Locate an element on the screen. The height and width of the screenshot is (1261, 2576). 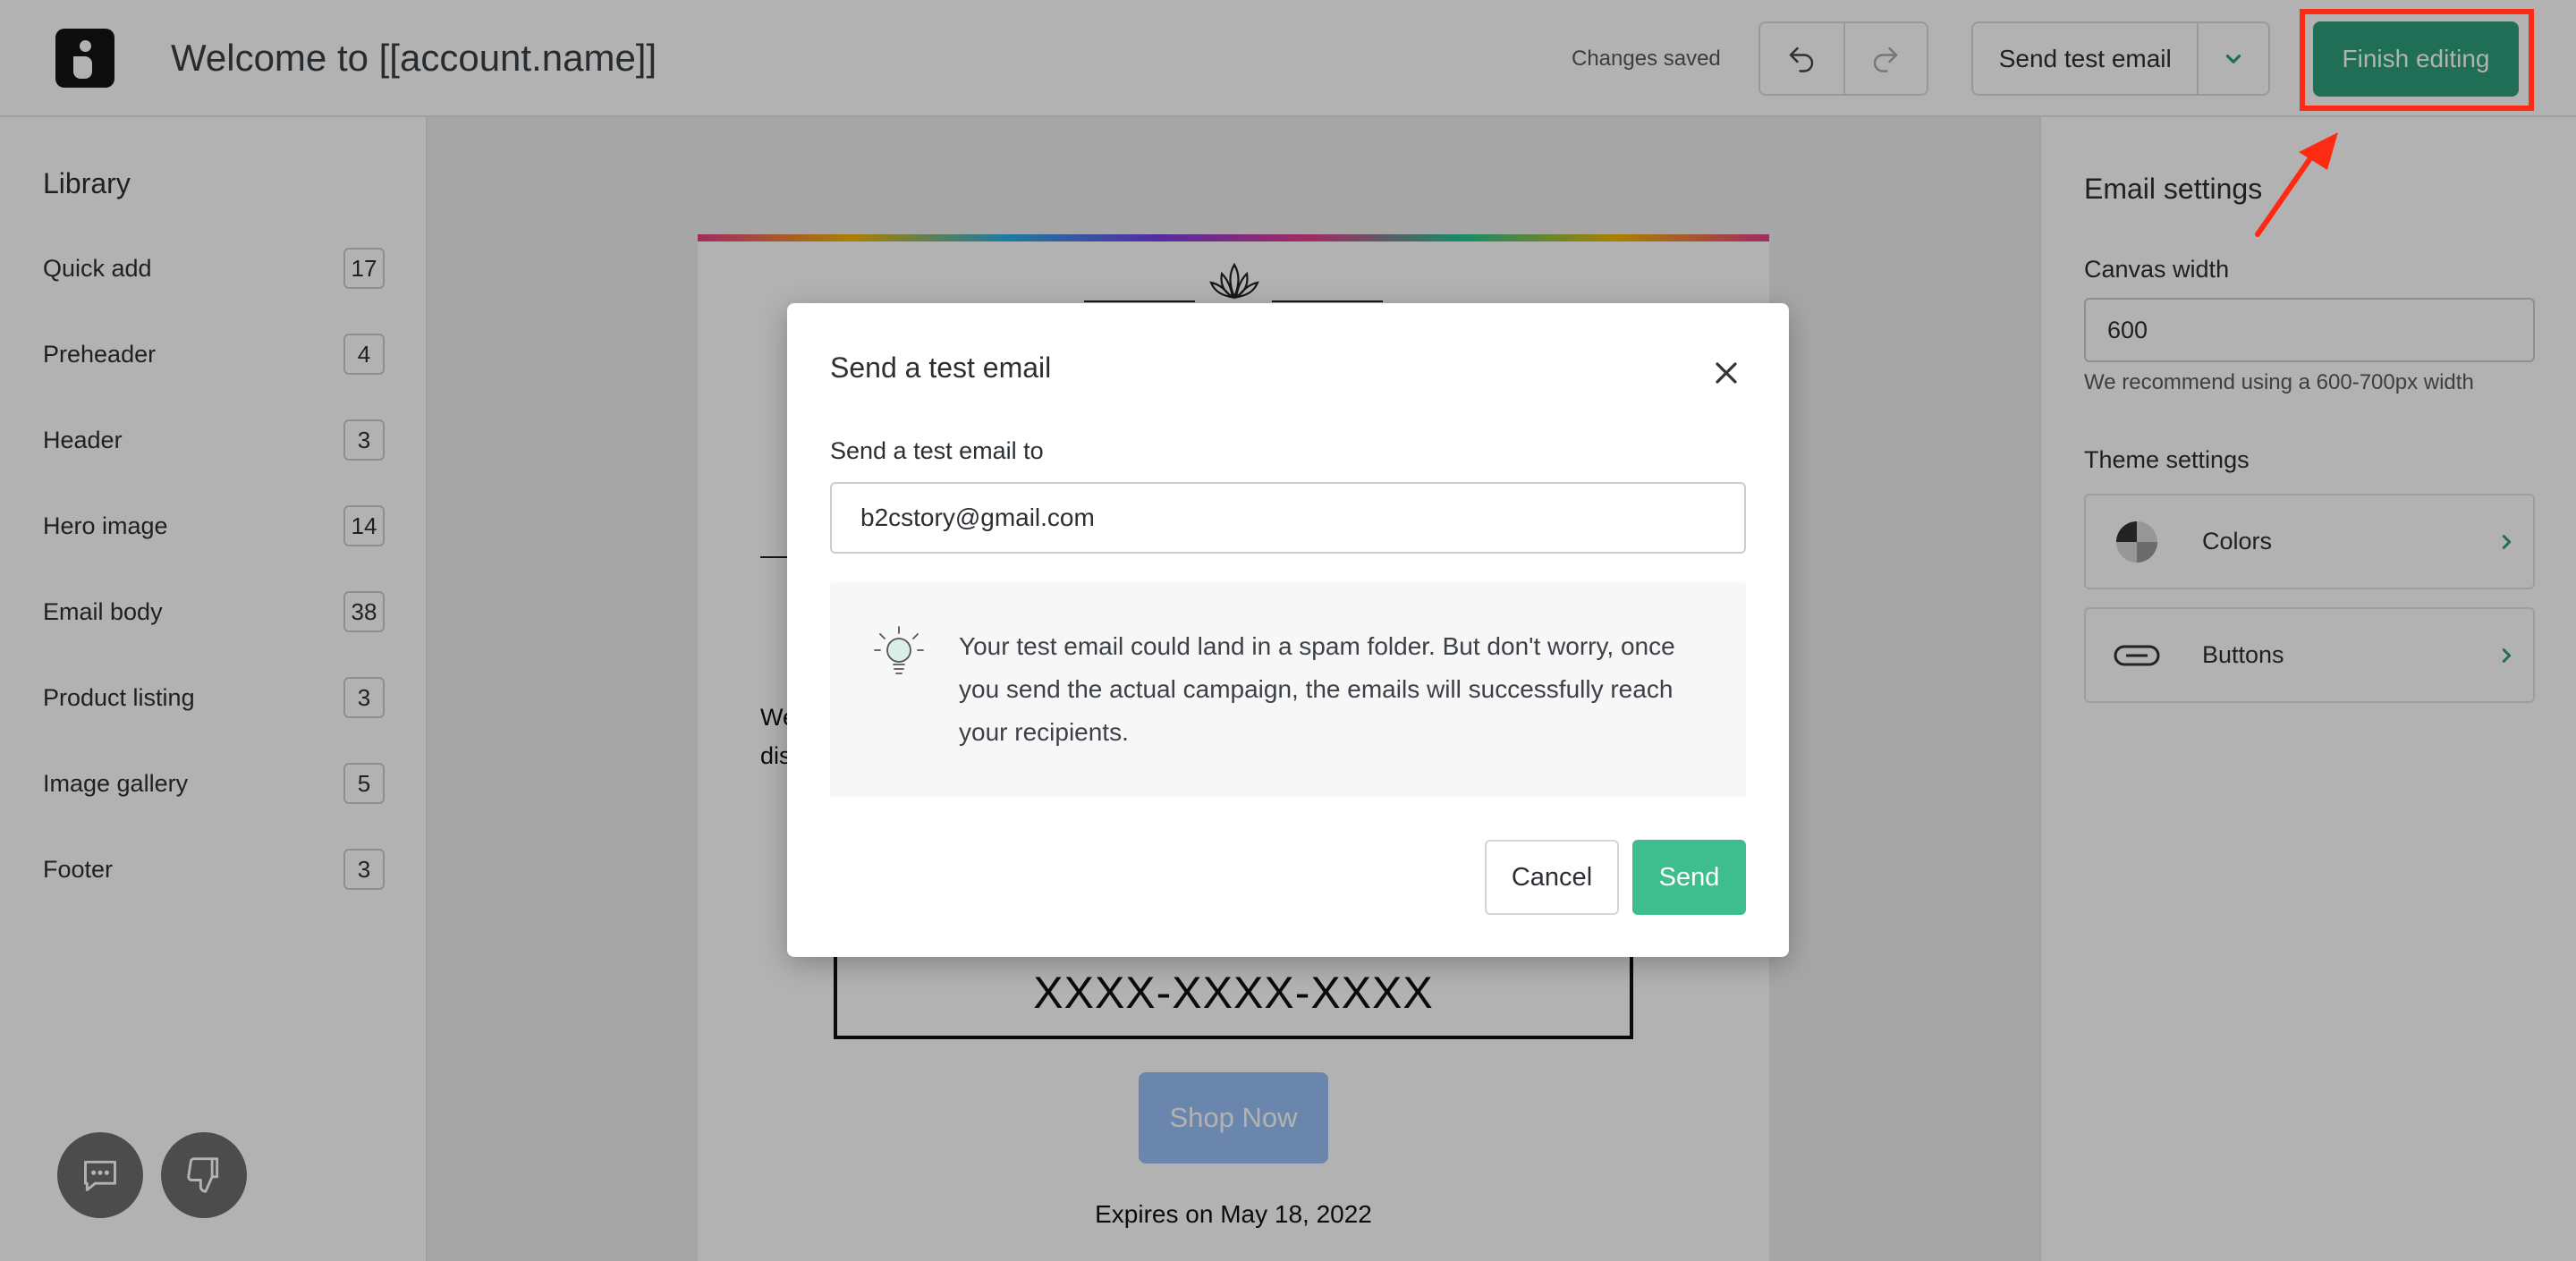
send-button: Send is located at coordinates (1689, 878).